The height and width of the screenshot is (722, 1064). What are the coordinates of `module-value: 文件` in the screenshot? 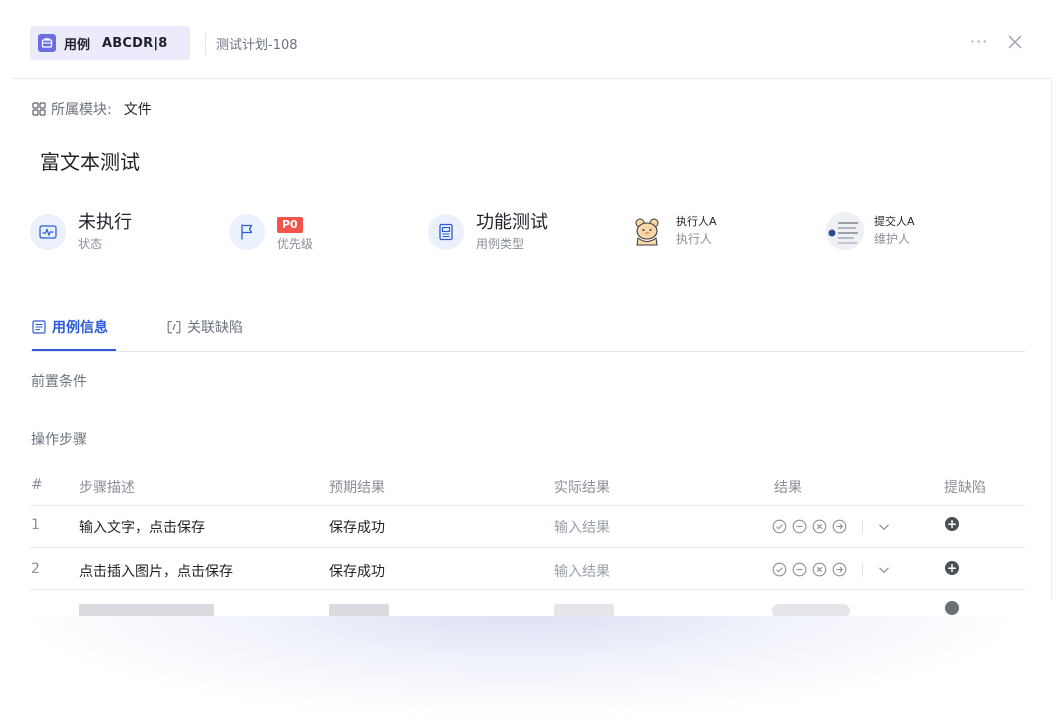 It's located at (138, 109).